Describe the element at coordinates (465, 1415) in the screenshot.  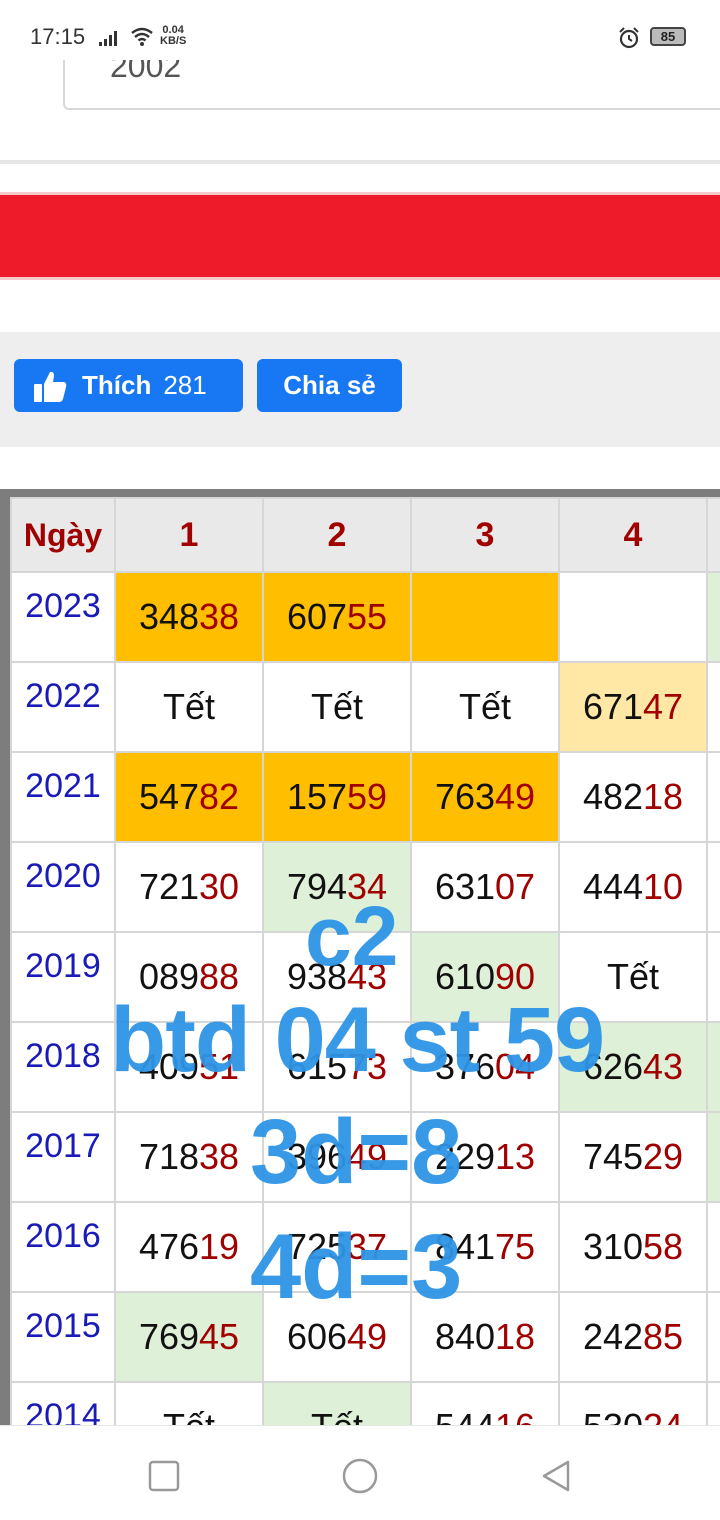
I see `result-head-digits: 544` at that location.